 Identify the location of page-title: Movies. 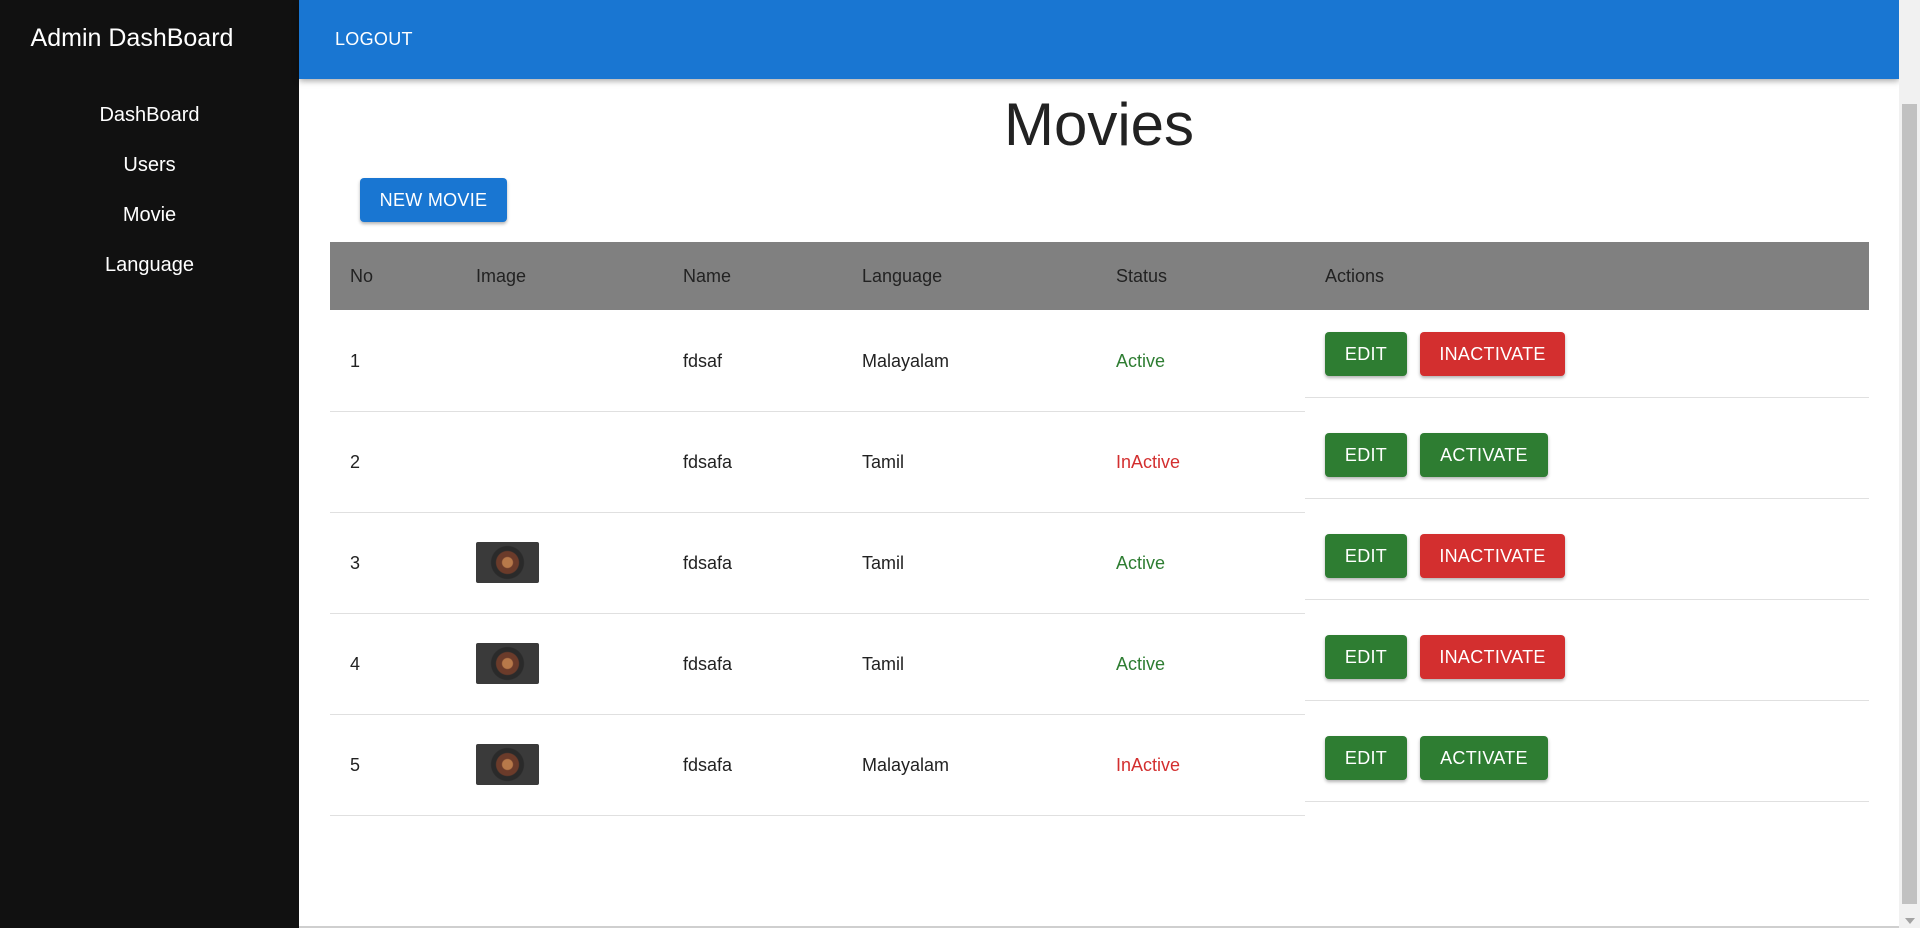
(1099, 124).